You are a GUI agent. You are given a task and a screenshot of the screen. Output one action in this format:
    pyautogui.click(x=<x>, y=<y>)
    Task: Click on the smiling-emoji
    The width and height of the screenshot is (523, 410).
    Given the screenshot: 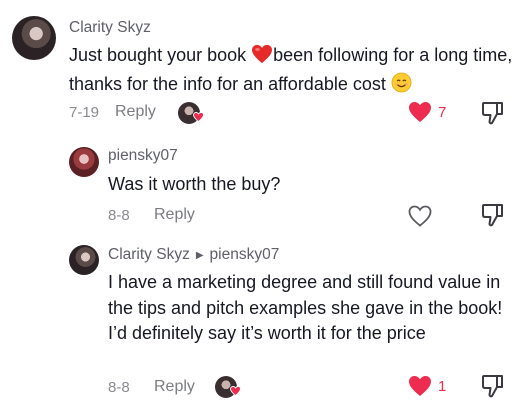 What is the action you would take?
    pyautogui.click(x=401, y=86)
    